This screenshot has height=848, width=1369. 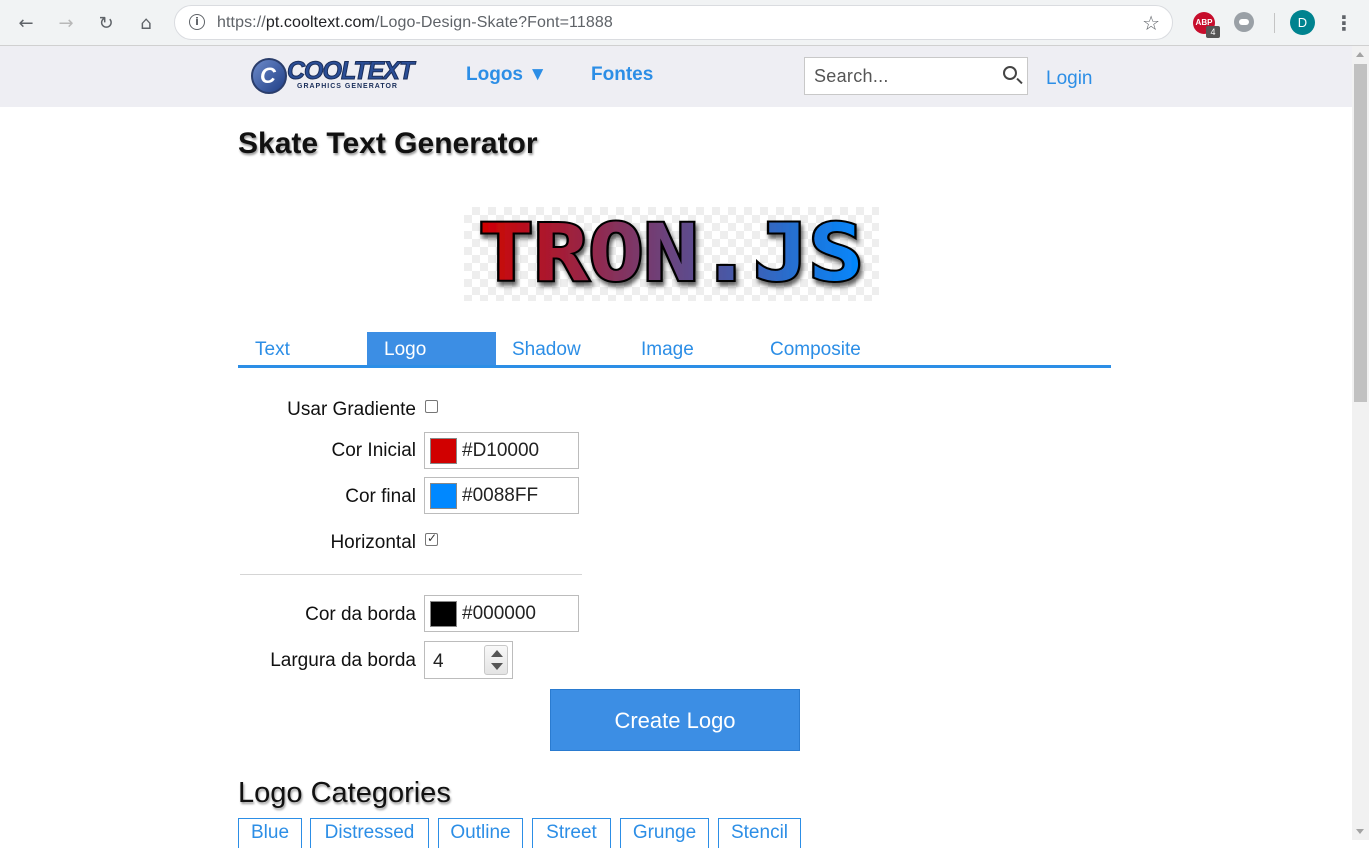 What do you see at coordinates (1244, 22) in the screenshot?
I see `discord-extension-icon` at bounding box center [1244, 22].